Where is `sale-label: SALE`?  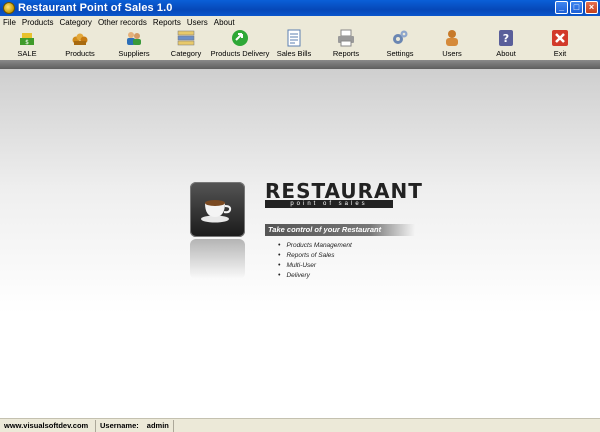
sale-label: SALE is located at coordinates (27, 53).